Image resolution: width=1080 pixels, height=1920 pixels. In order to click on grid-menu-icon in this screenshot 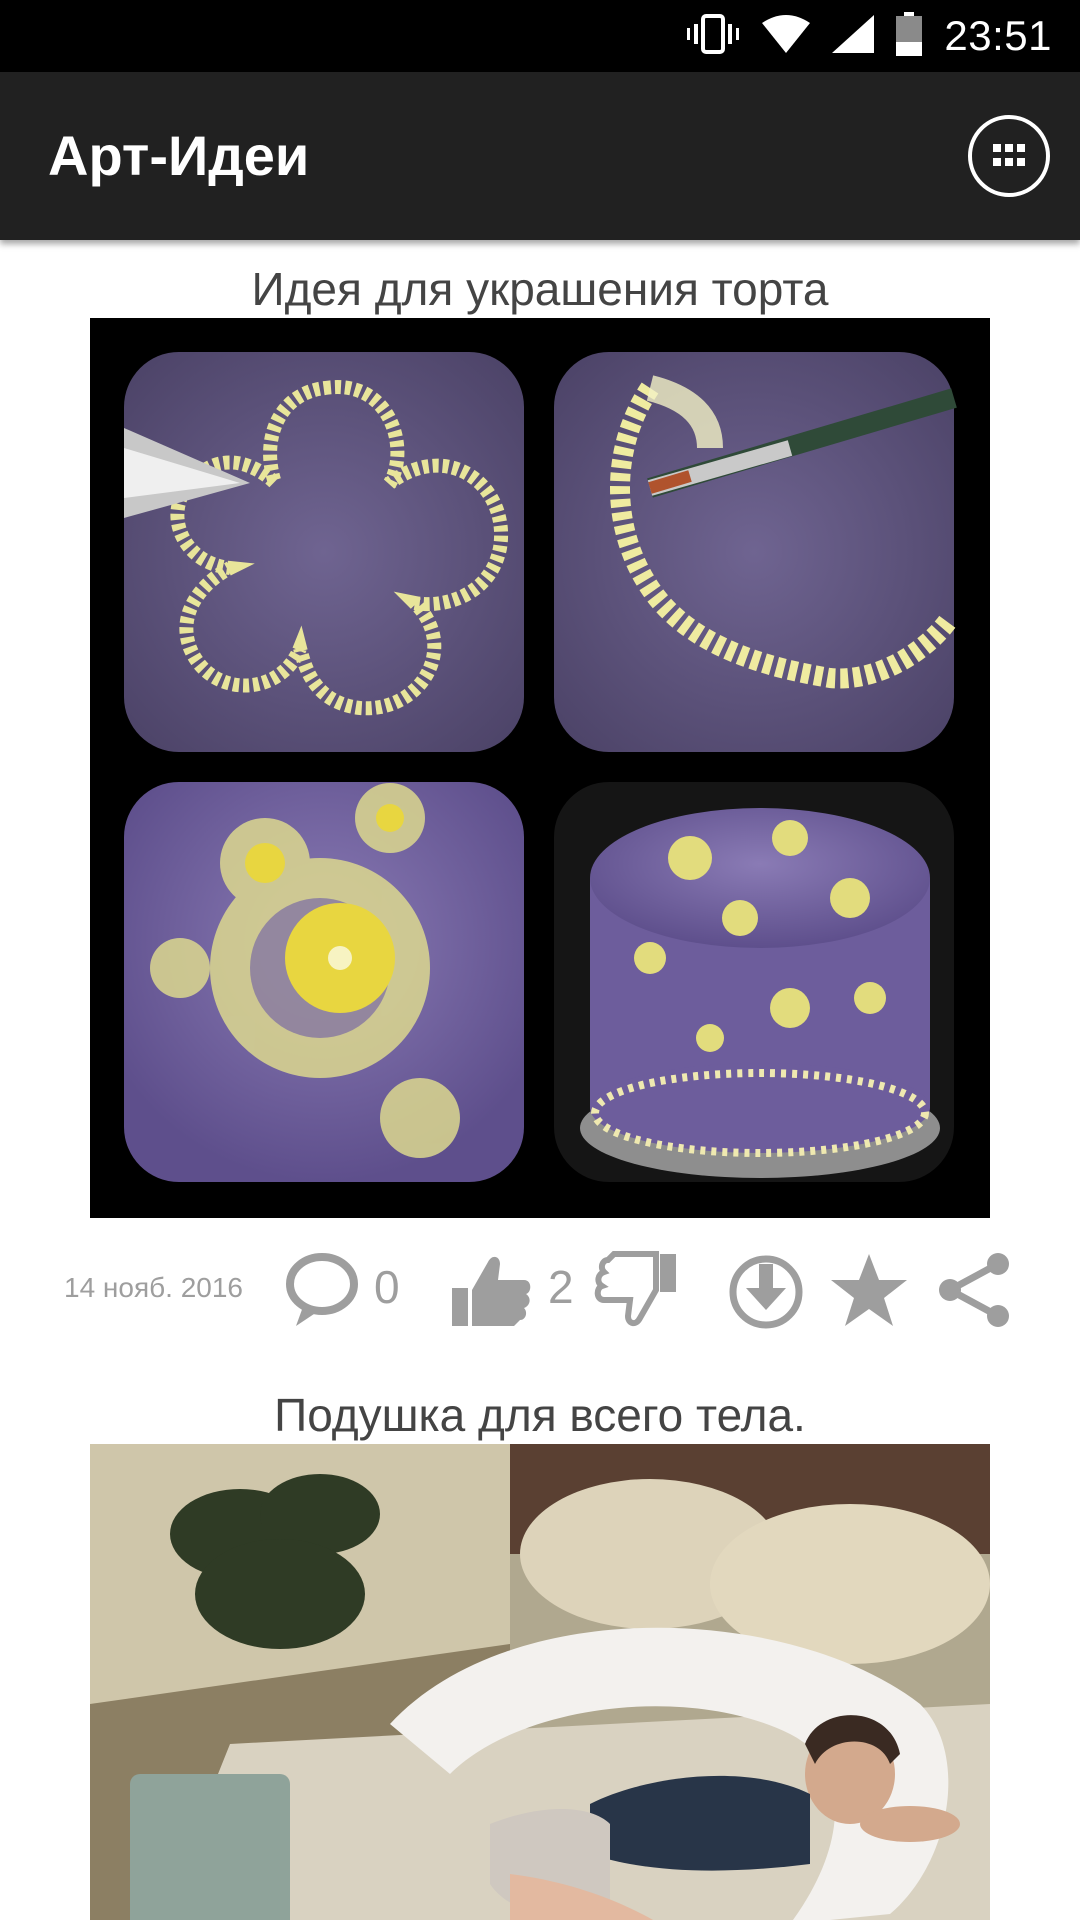, I will do `click(1009, 155)`.